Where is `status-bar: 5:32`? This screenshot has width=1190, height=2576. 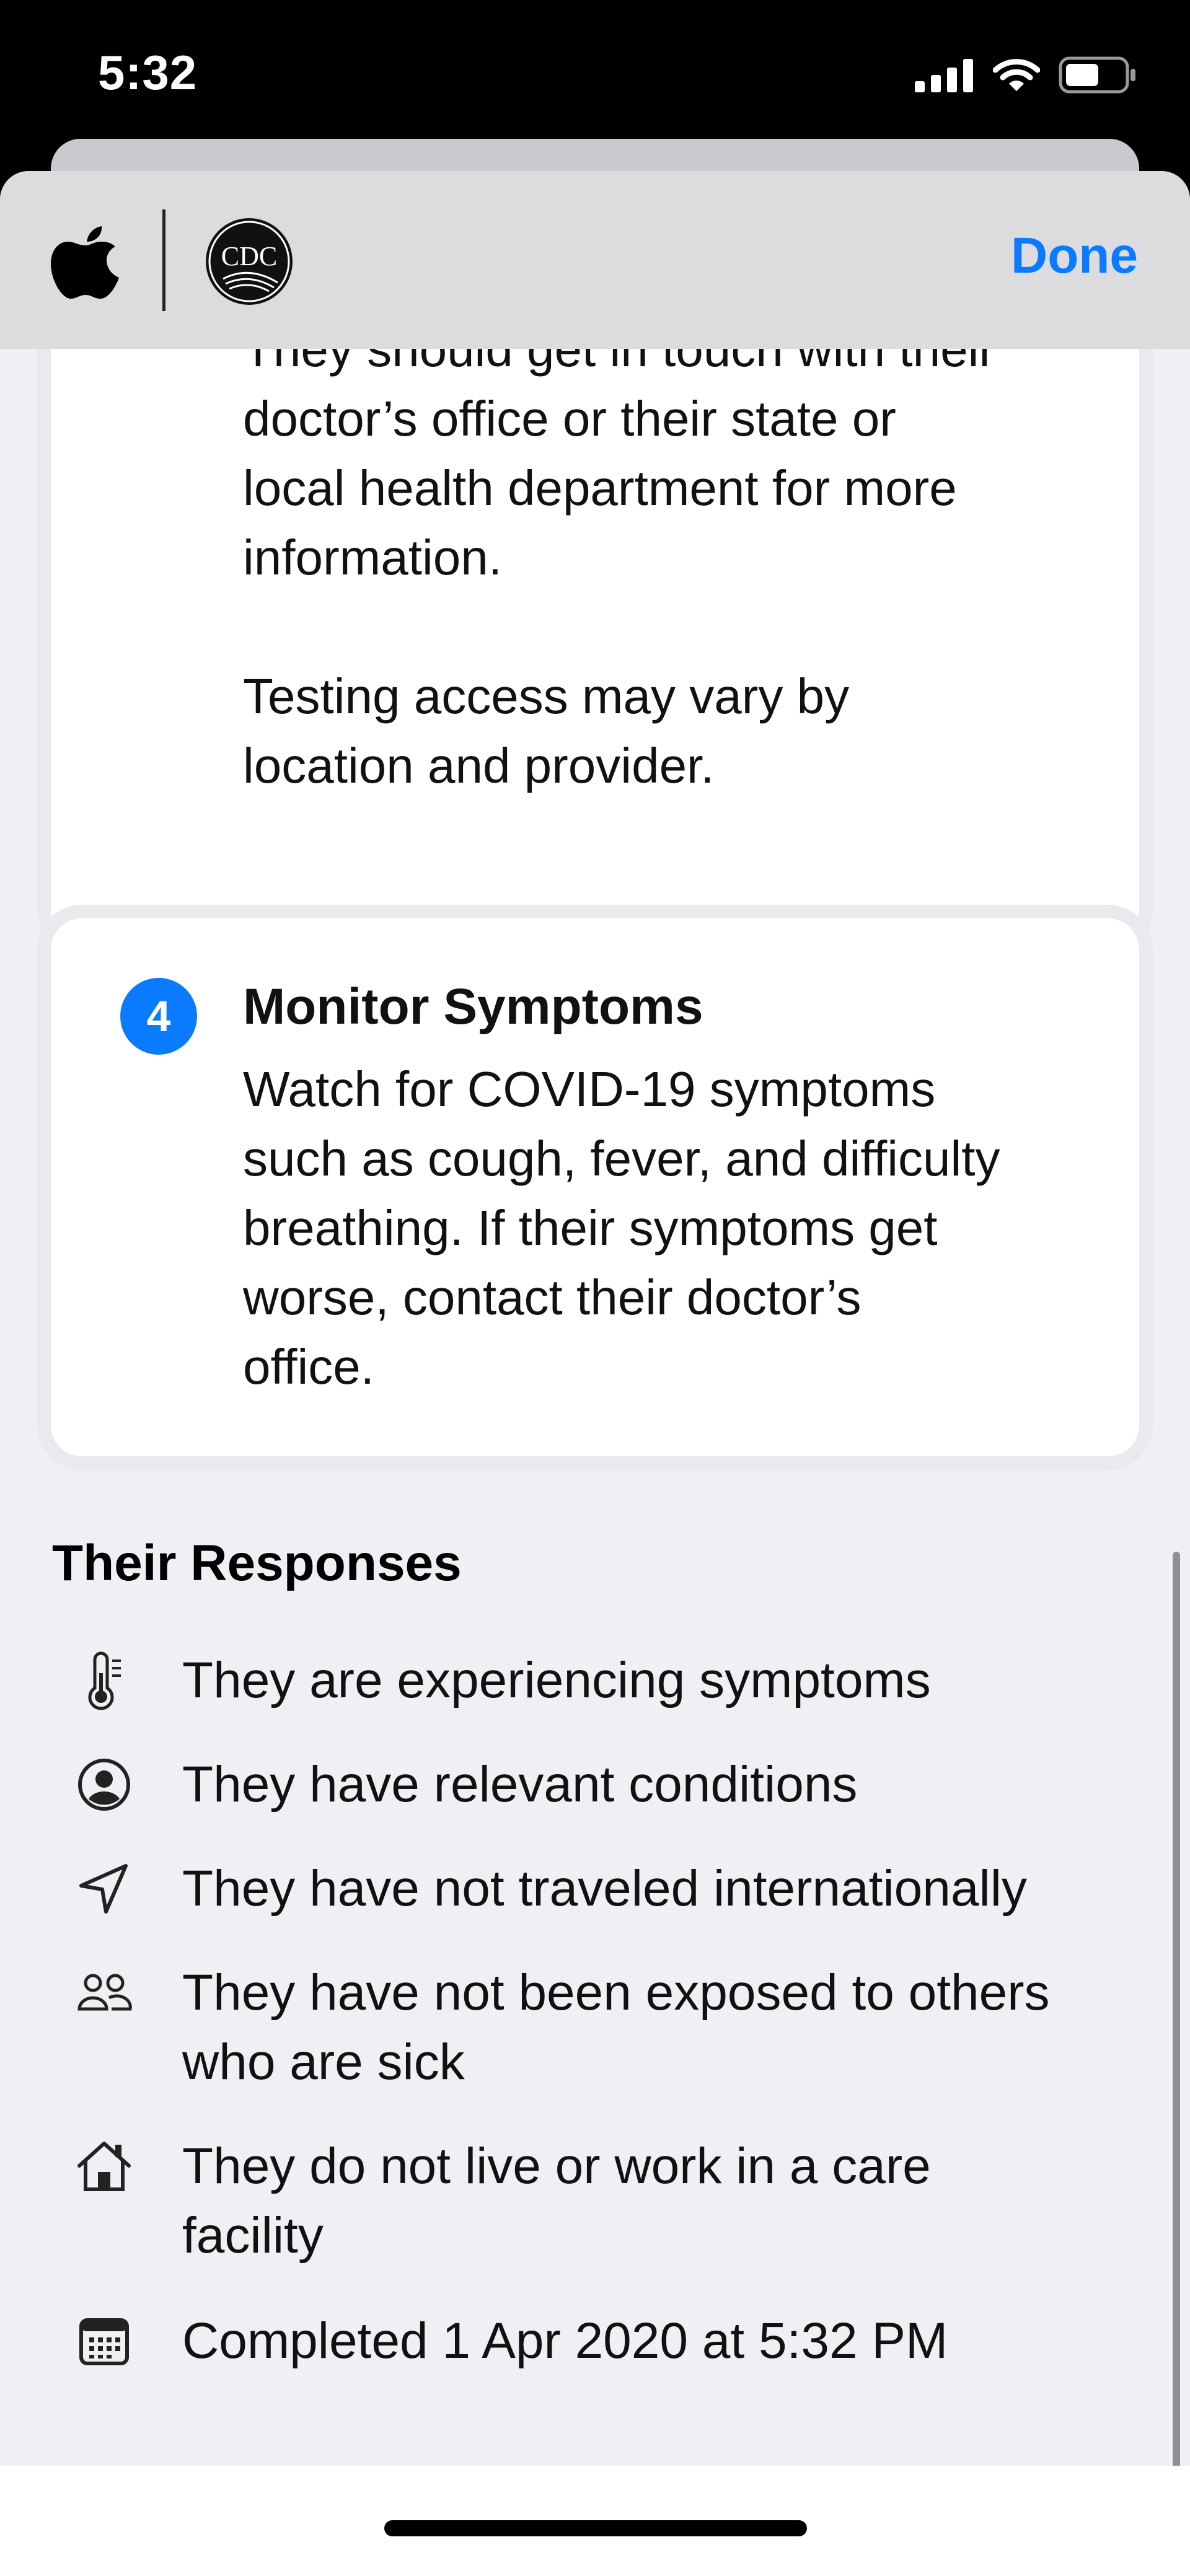 status-bar: 5:32 is located at coordinates (595, 75).